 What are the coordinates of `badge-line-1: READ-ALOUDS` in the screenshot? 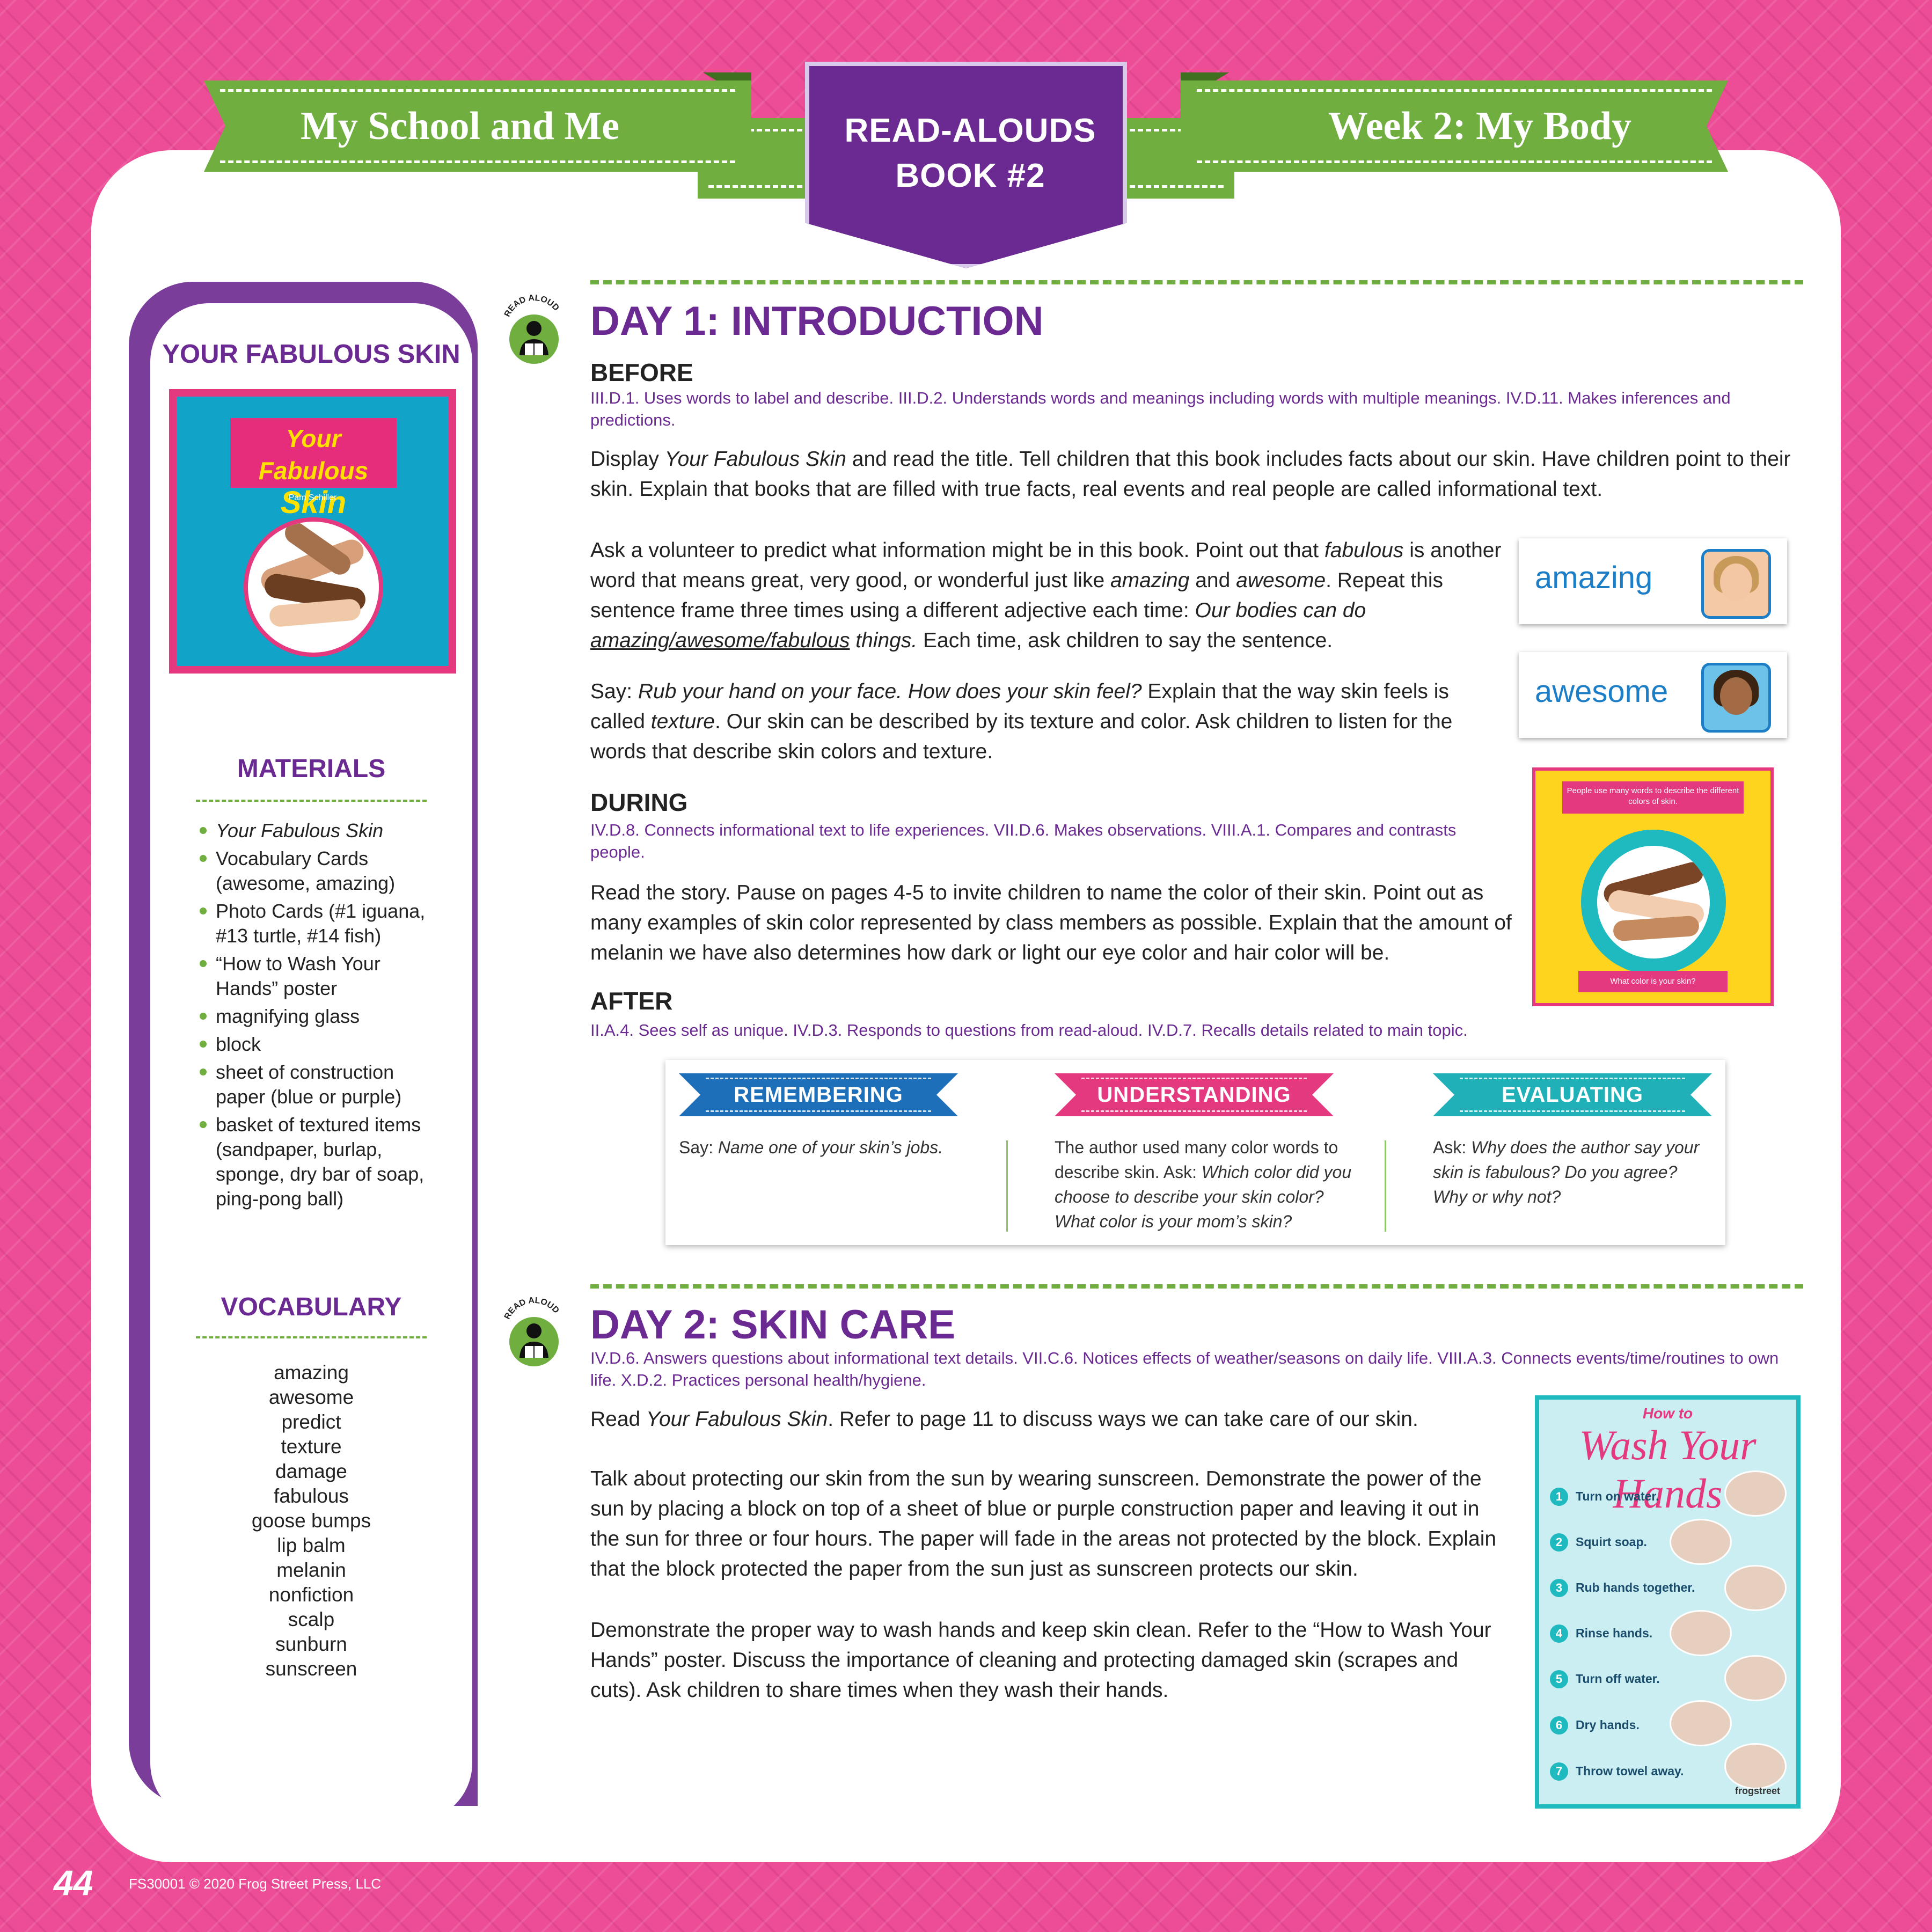 It's located at (970, 130).